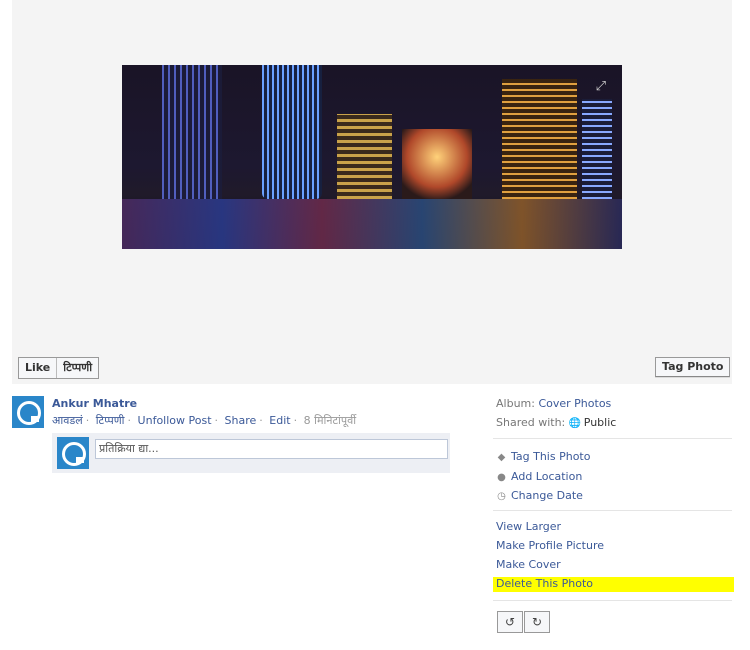 This screenshot has width=750, height=650. I want to click on shared-row: Shared with: 🌐 Public, so click(556, 422).